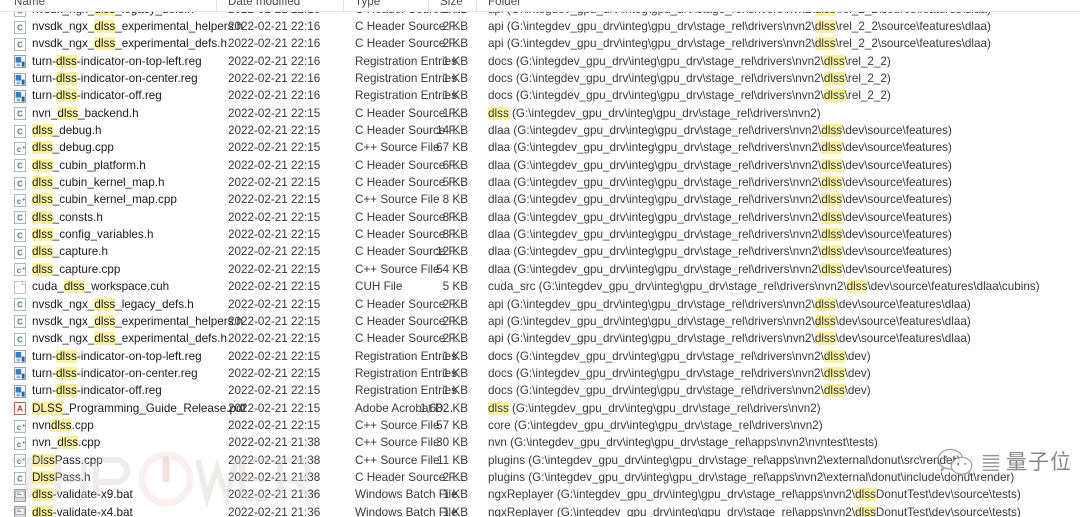  I want to click on date-modified-cell: 2022-02-21 21:38, so click(274, 443).